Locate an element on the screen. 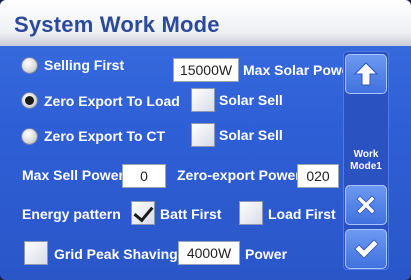 This screenshot has width=411, height=280. confirm-icon is located at coordinates (366, 249).